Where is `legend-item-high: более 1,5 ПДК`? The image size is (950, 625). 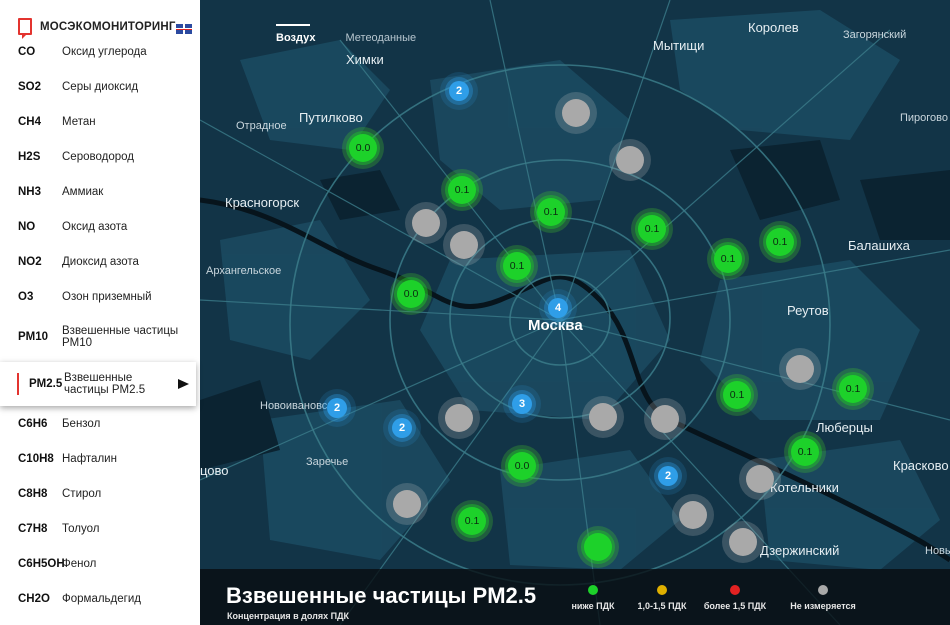 legend-item-high: более 1,5 ПДК is located at coordinates (735, 598).